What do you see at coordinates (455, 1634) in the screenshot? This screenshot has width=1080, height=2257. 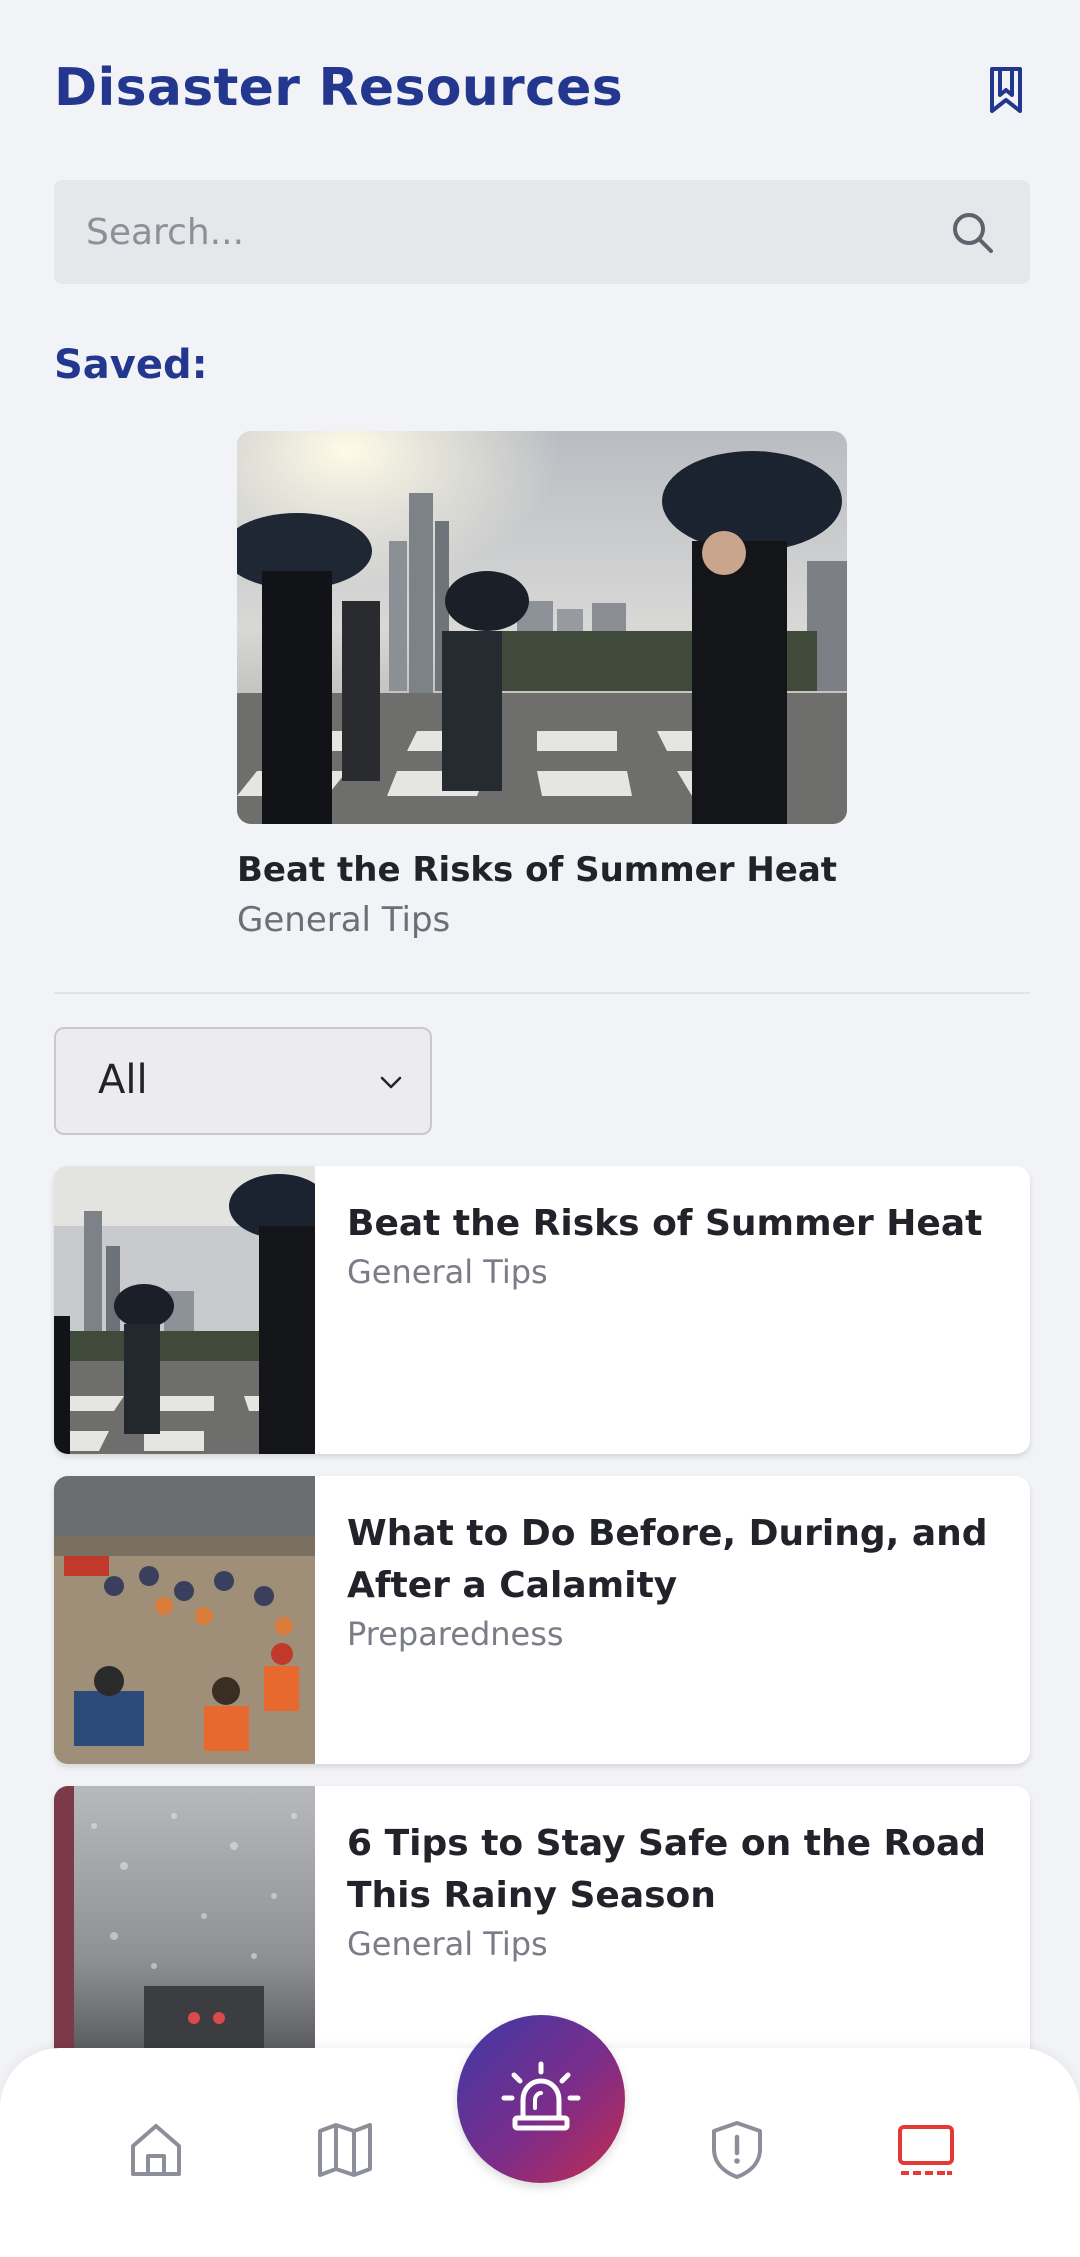 I see `article-category: Preparedness` at bounding box center [455, 1634].